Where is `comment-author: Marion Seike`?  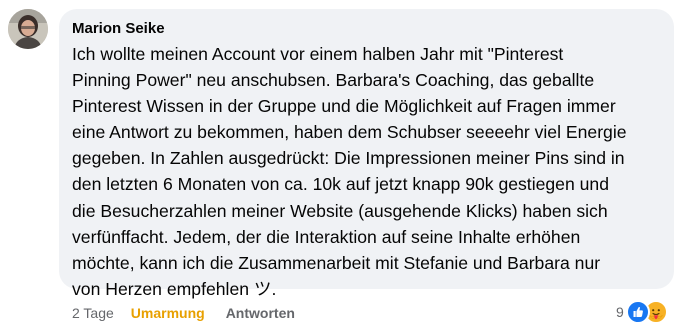 comment-author: Marion Seike is located at coordinates (118, 28).